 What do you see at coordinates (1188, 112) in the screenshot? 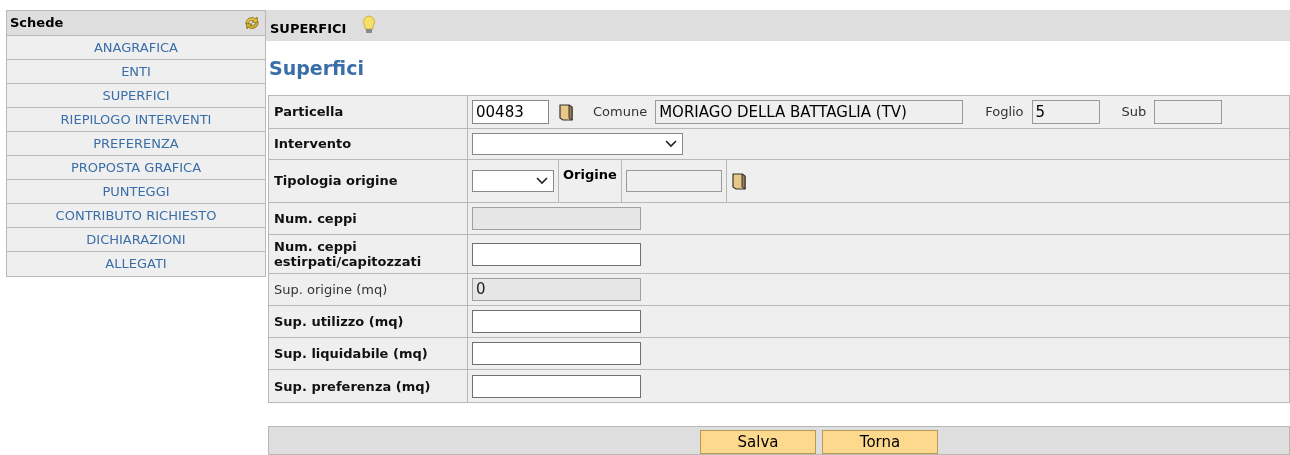
I see `sub-field` at bounding box center [1188, 112].